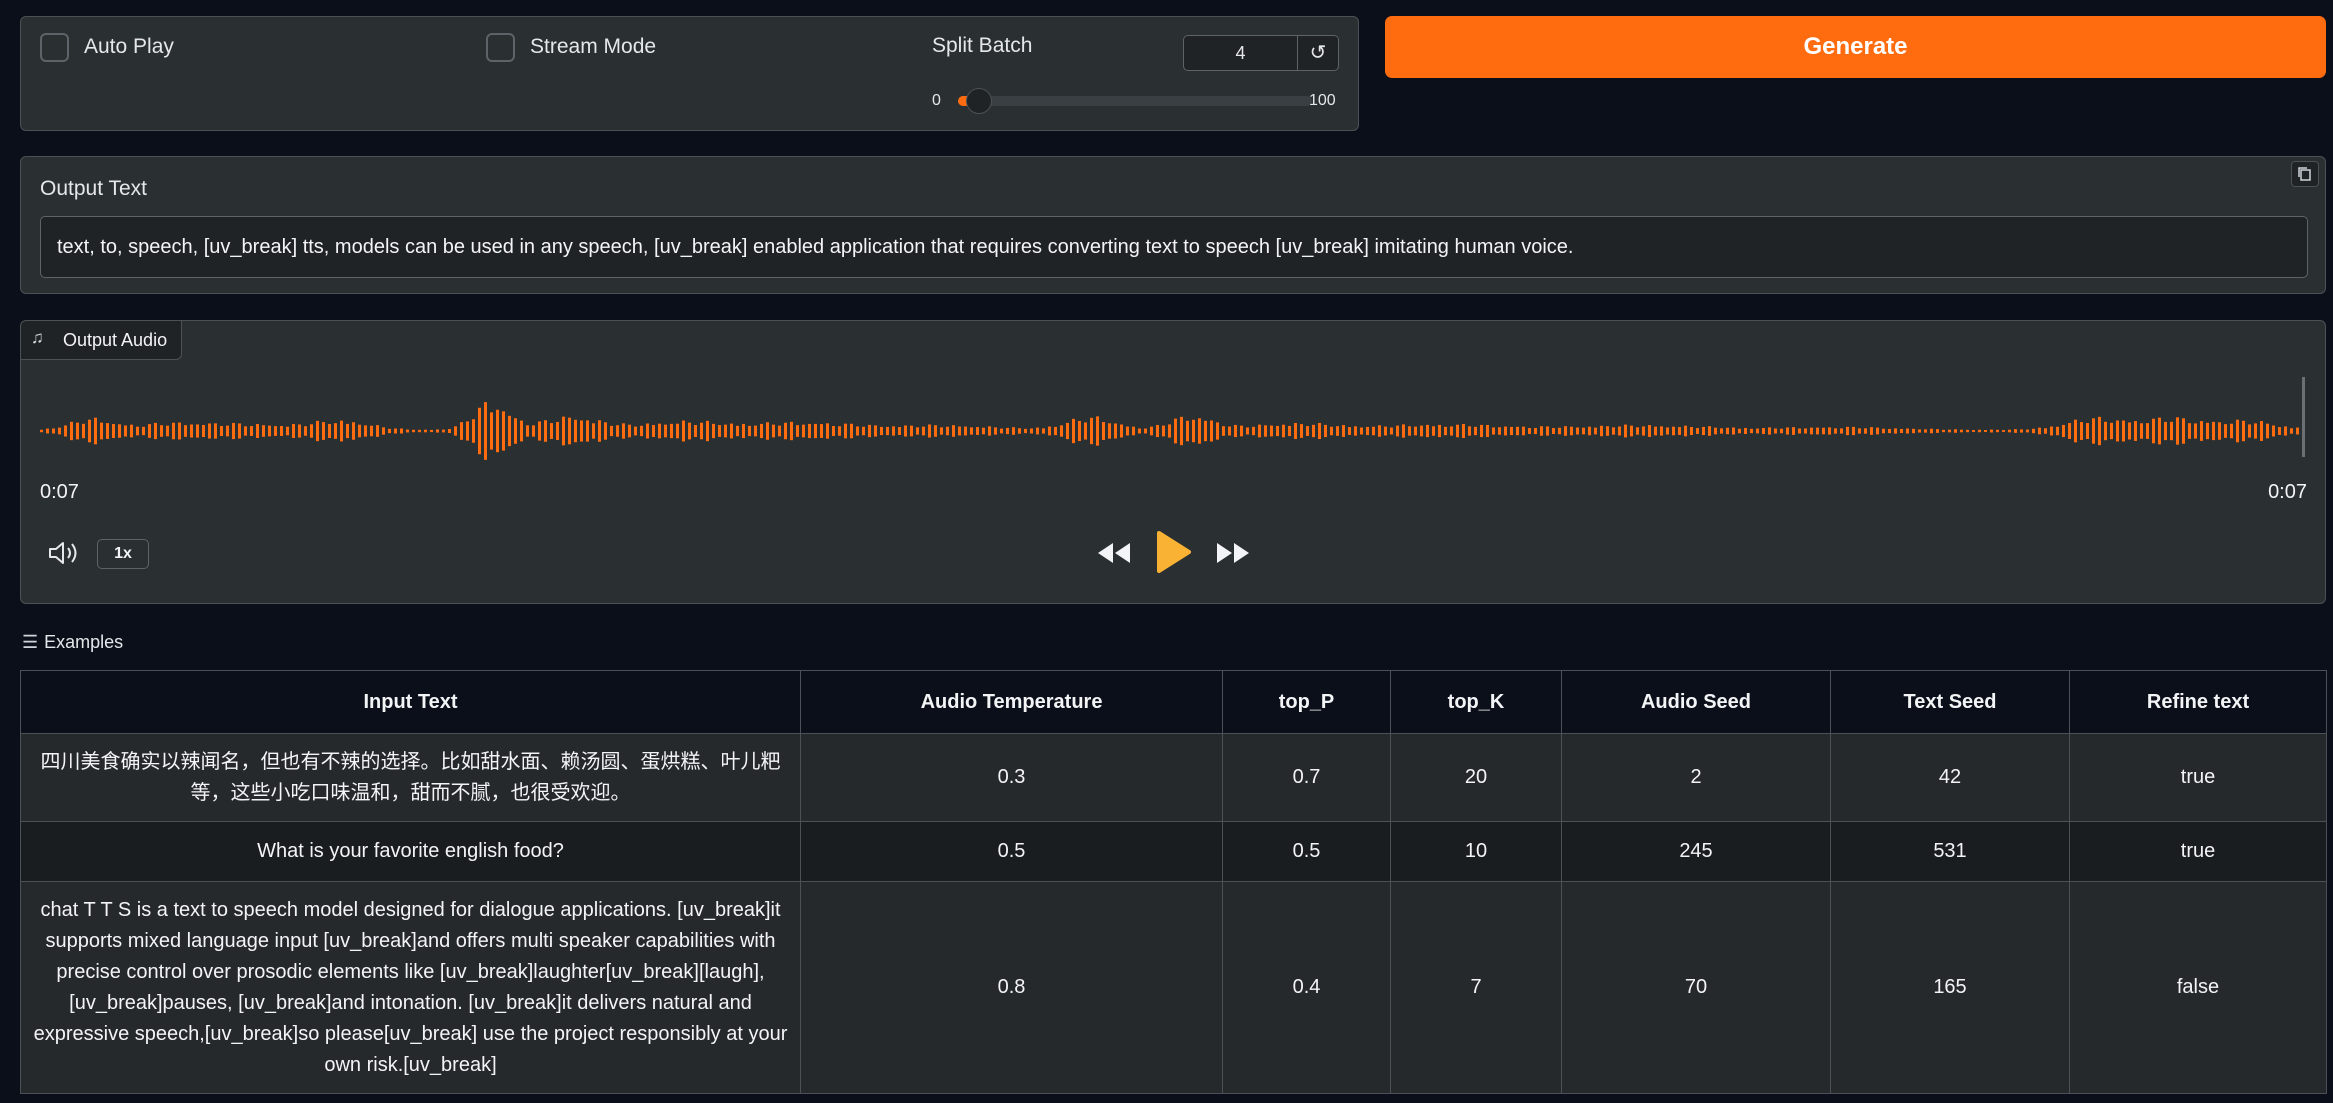  I want to click on reset-icon: ↺, so click(1318, 53).